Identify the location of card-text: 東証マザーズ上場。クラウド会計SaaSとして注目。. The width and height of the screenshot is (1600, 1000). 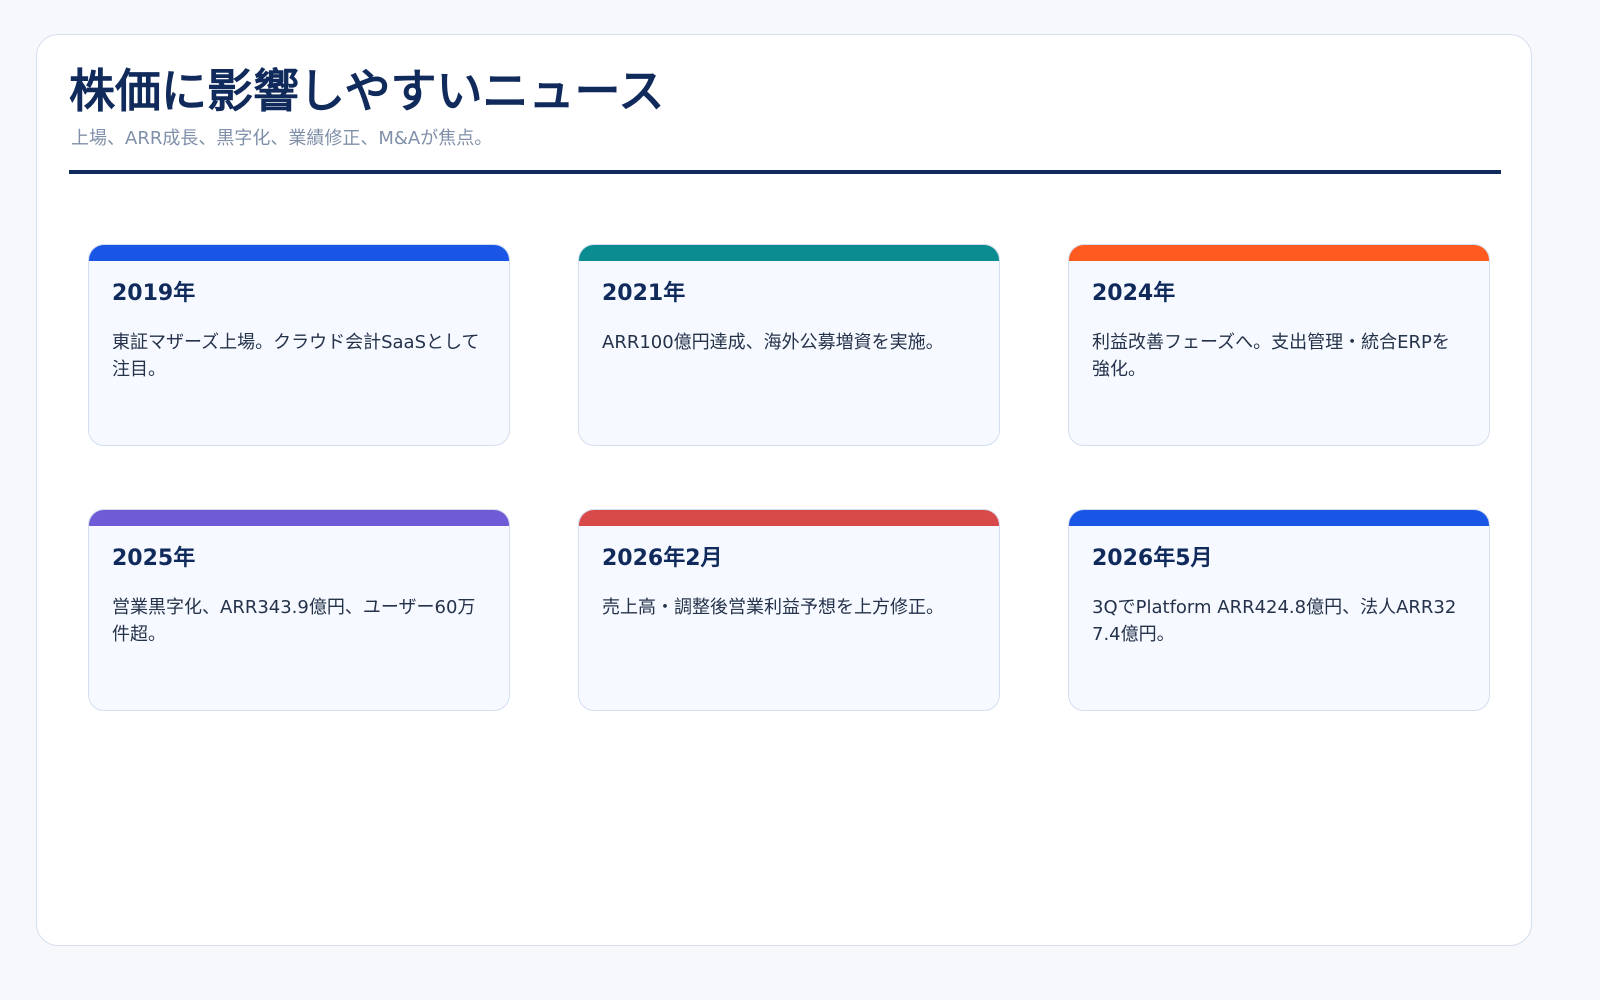
(296, 356).